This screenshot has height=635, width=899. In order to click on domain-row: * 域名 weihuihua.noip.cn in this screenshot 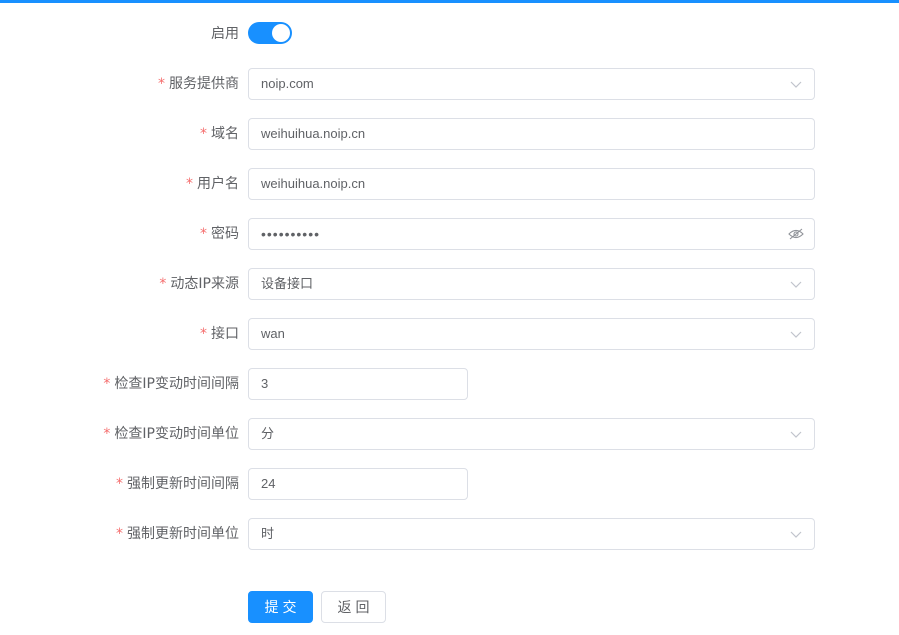, I will do `click(449, 134)`.